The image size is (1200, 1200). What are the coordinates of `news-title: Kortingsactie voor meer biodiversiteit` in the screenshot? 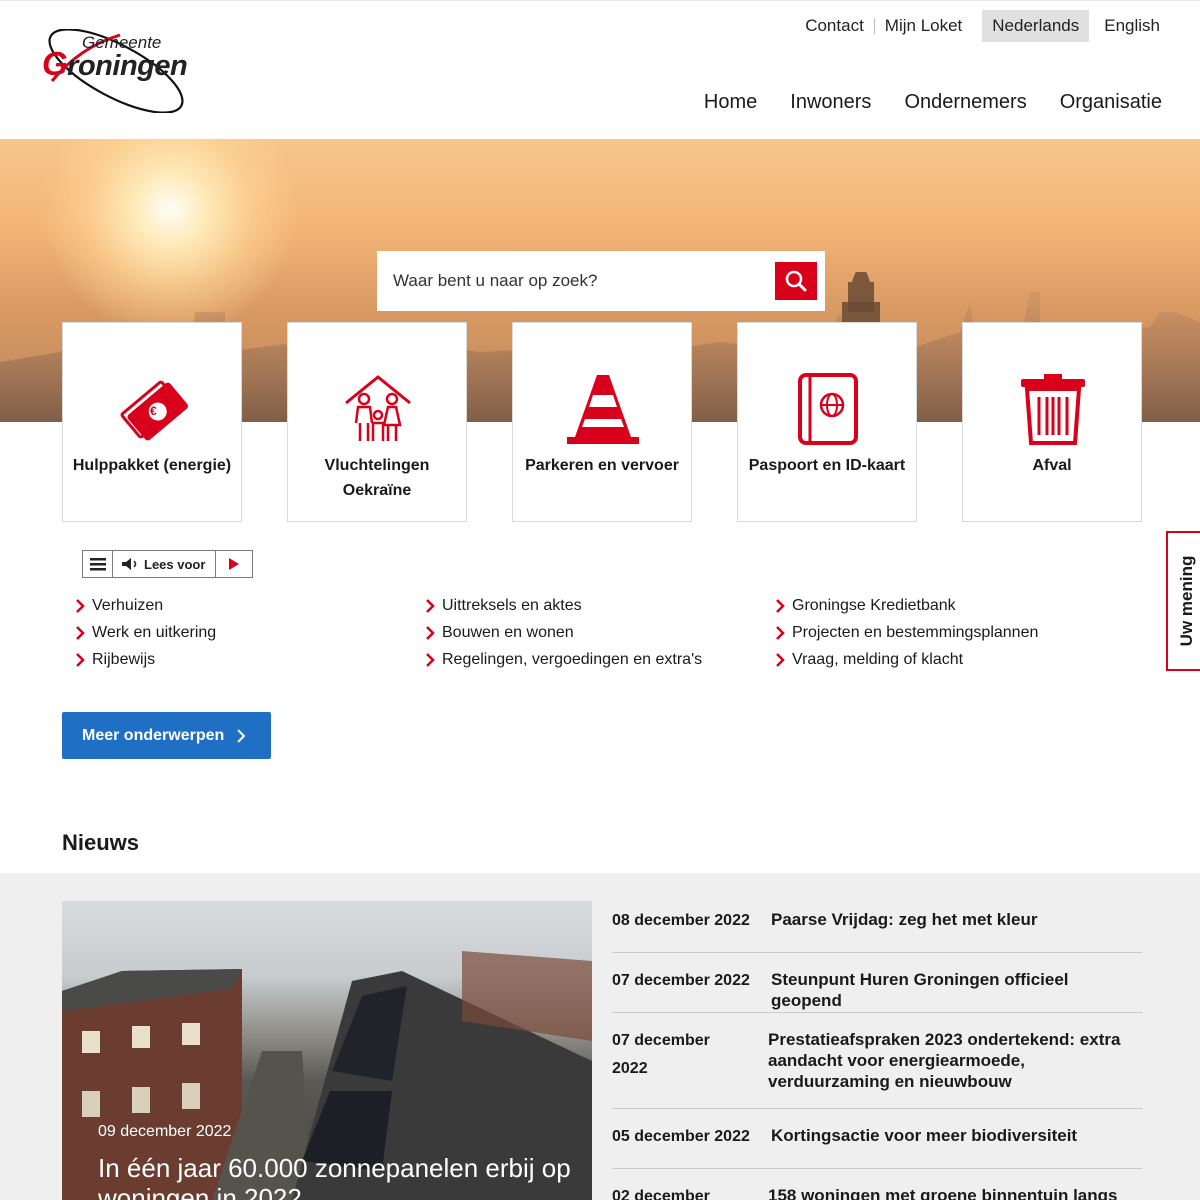 It's located at (955, 1146).